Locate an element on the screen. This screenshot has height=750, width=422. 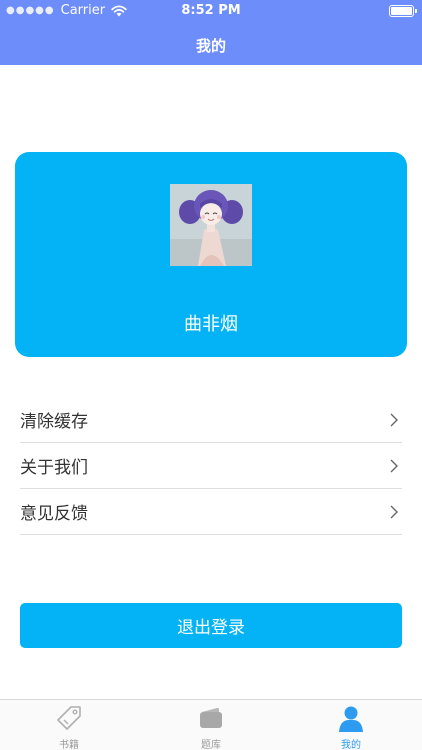
tab-label: 我的 is located at coordinates (351, 745).